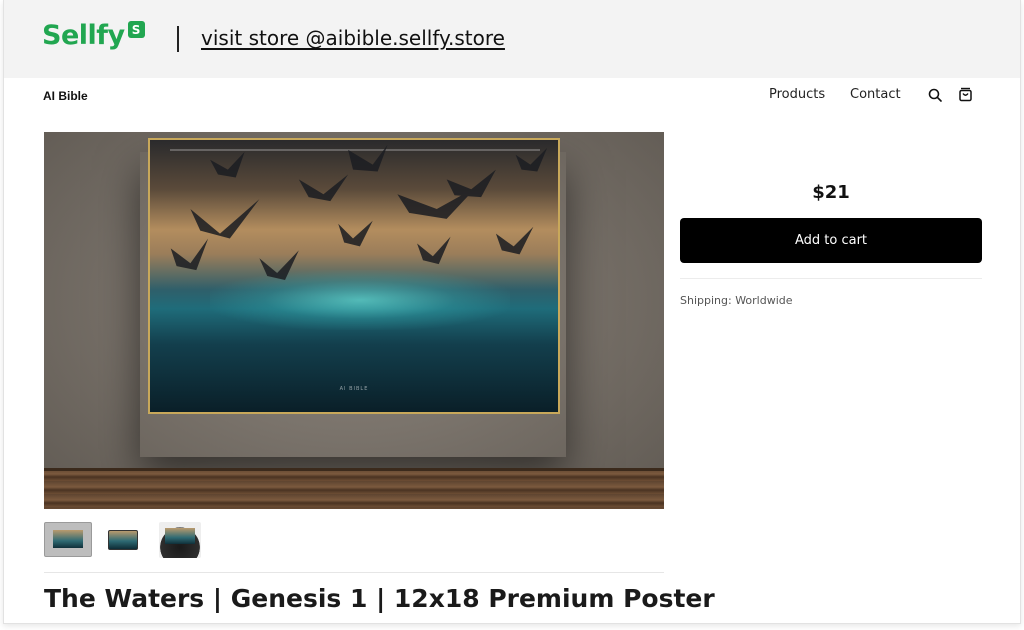 Image resolution: width=1024 pixels, height=630 pixels. I want to click on store-name-link: AI Bible, so click(65, 96).